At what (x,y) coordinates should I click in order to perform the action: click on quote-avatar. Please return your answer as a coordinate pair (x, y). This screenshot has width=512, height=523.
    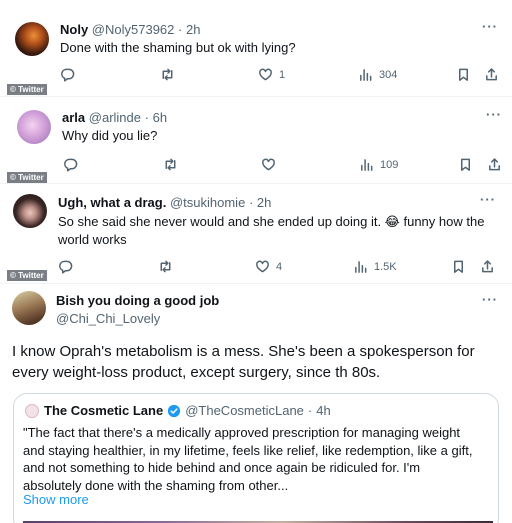
    Looking at the image, I should click on (32, 411).